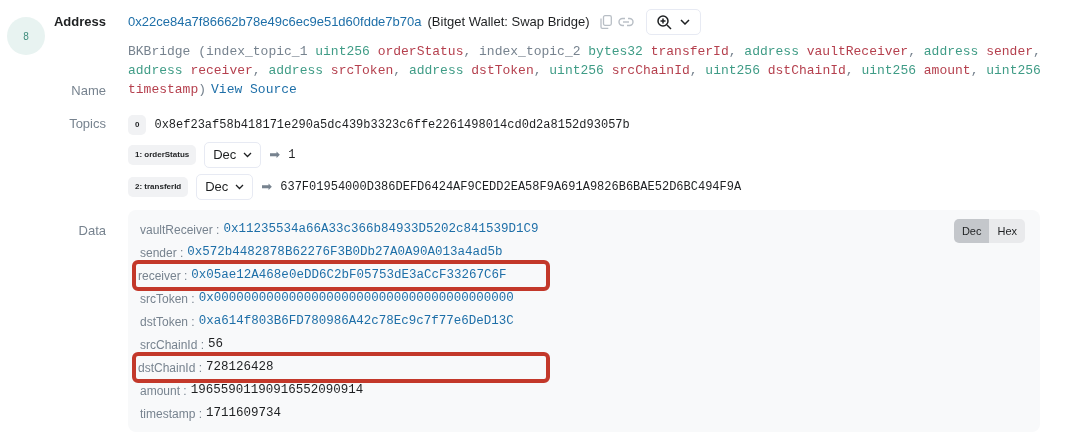  Describe the element at coordinates (162, 155) in the screenshot. I see `topic-badge: 1: orderStatus` at that location.